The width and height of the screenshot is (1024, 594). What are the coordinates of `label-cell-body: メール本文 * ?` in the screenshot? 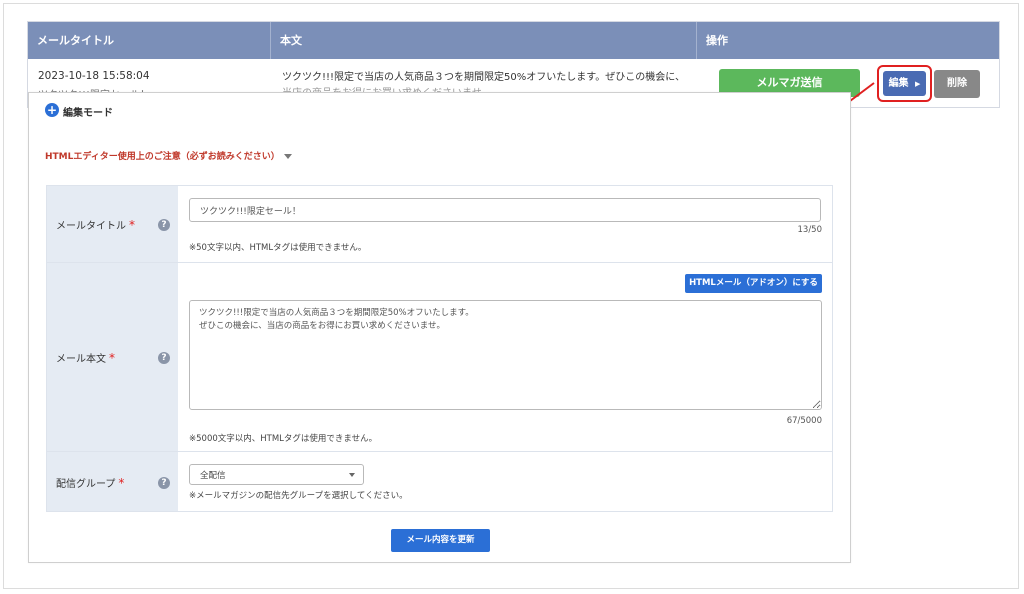 It's located at (112, 357).